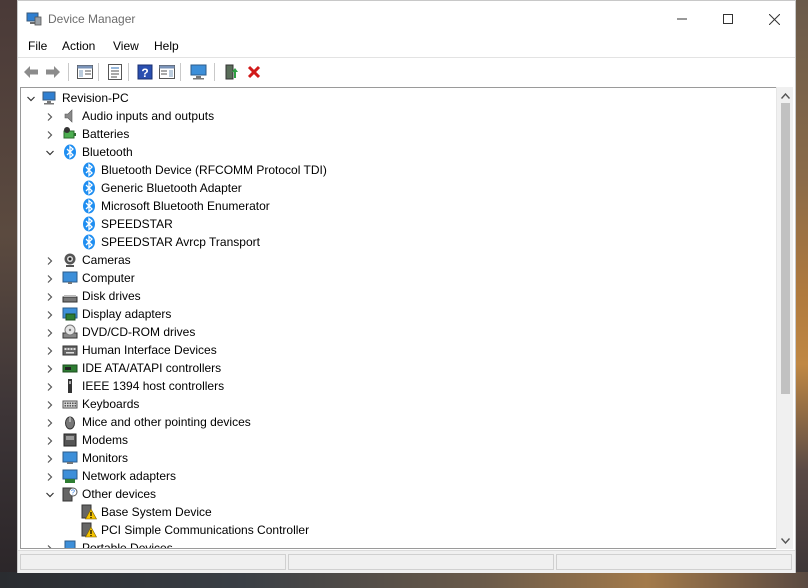  I want to click on window-title: Device Manager, so click(92, 19).